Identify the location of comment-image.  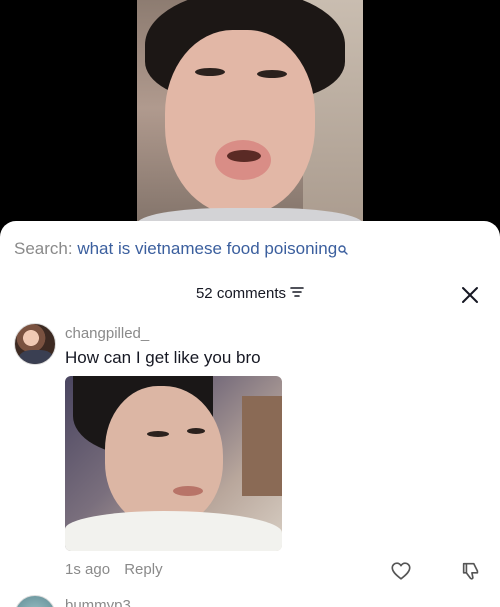
(173, 463).